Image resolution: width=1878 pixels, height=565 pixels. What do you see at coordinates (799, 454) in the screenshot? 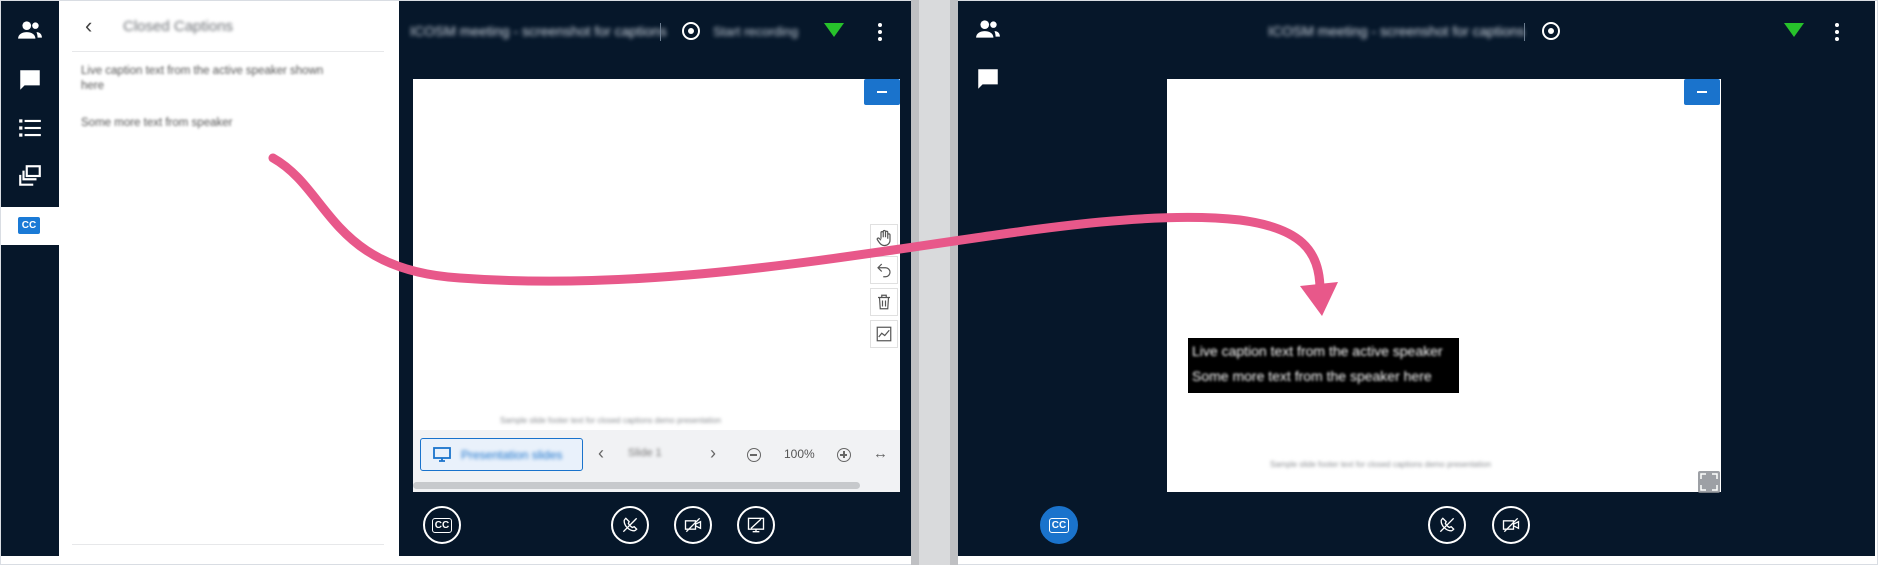
I see `zoom-level: 100%` at bounding box center [799, 454].